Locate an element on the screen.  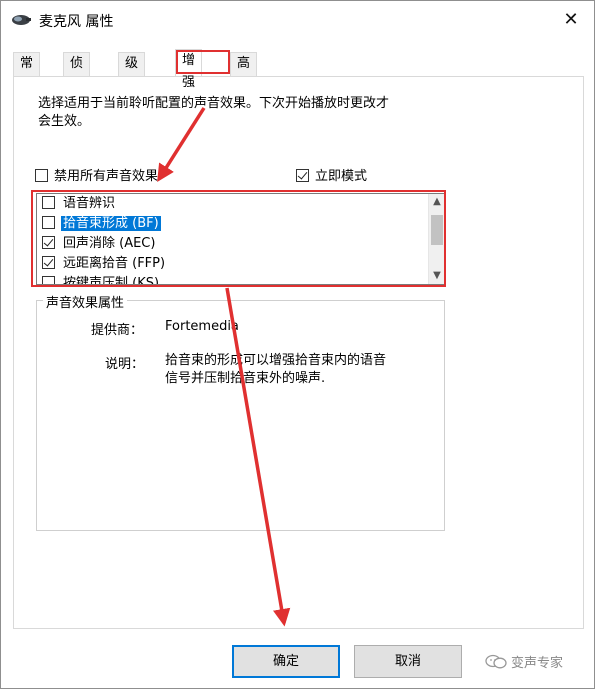
description-value: 拾音束的形成可以增强拾音束内的语音 信号并压制拾音束外的噪声. is located at coordinates (276, 369).